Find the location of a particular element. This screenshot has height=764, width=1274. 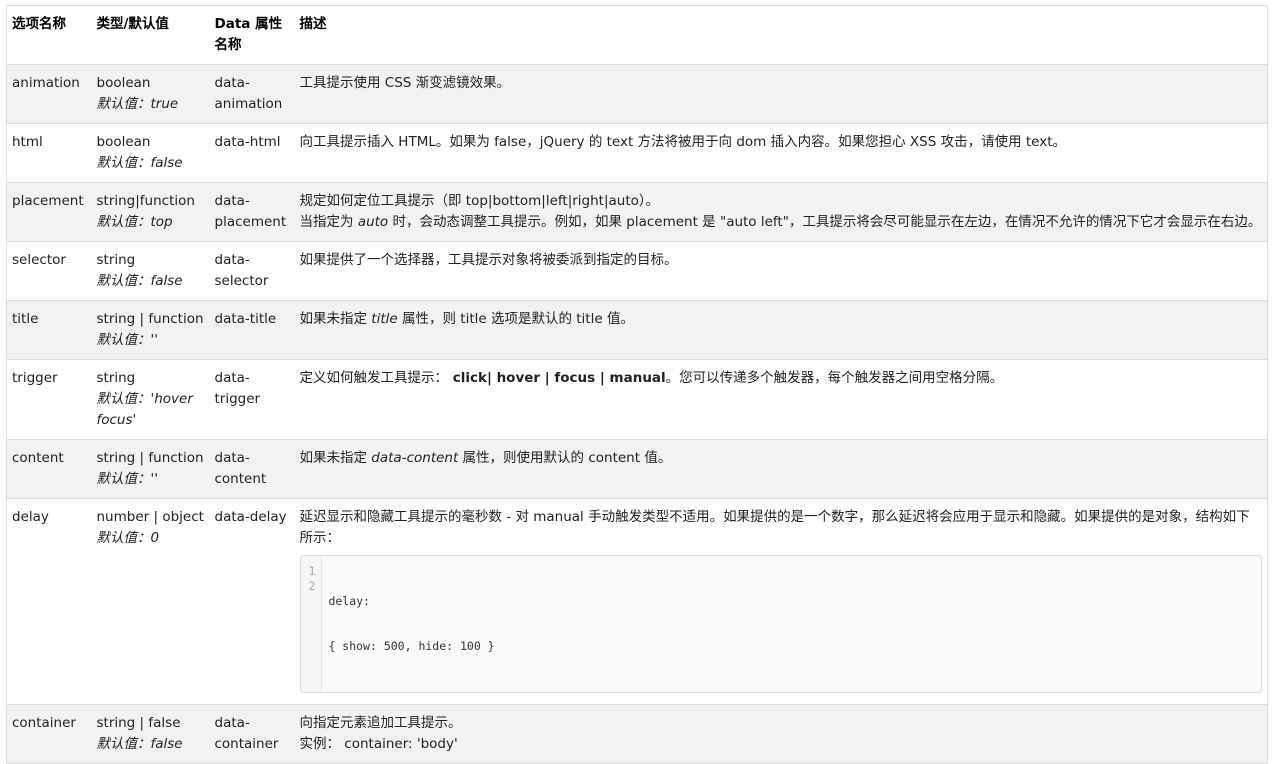

option-default: 默认值：'' is located at coordinates (151, 479).